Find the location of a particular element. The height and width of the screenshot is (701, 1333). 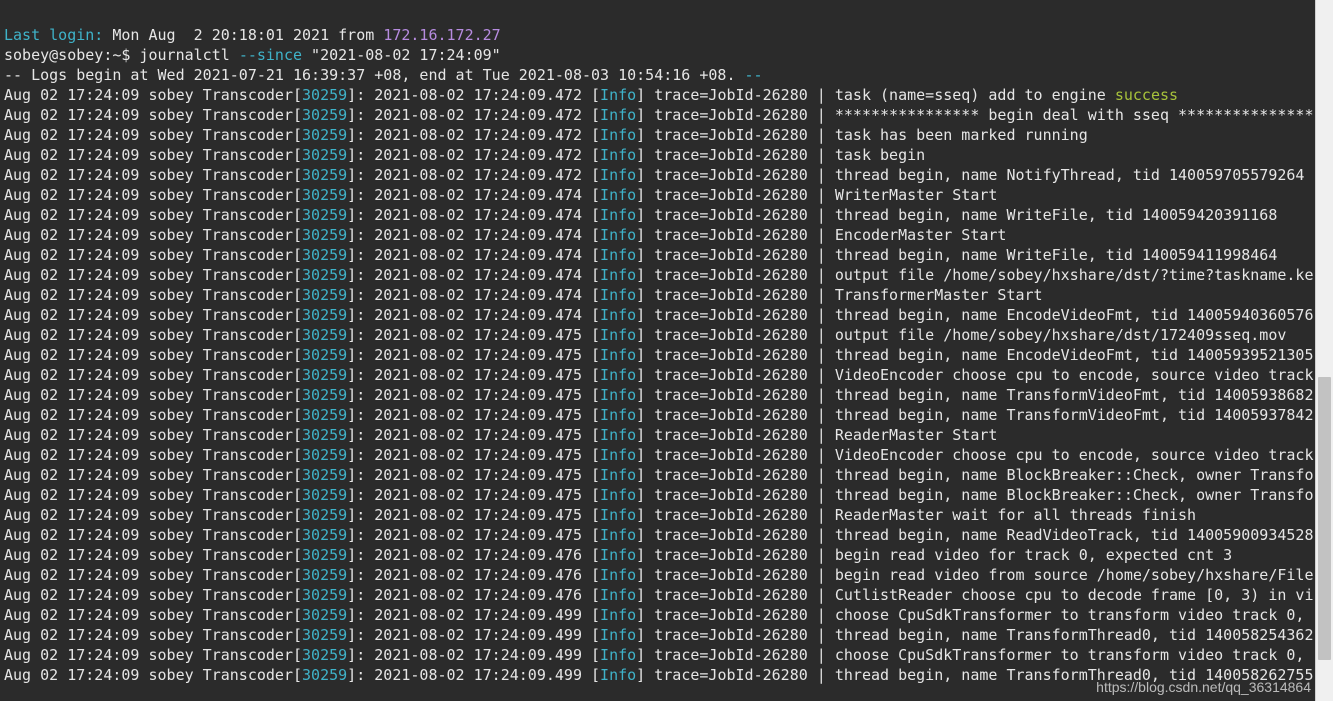

vertical-scrollbar is located at coordinates (1324, 350).